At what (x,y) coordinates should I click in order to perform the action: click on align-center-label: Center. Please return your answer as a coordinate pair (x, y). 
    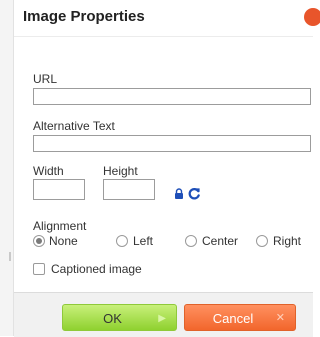
    Looking at the image, I should click on (220, 241).